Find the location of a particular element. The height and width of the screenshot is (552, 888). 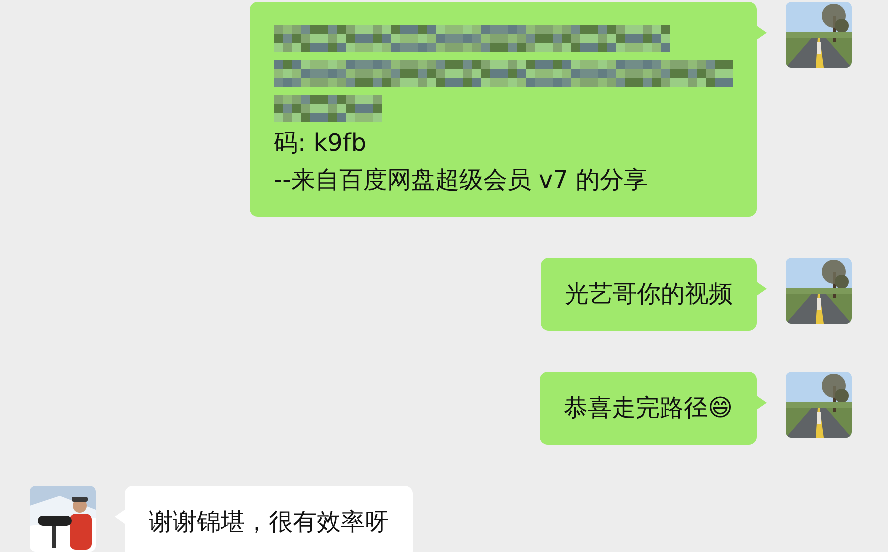

message-text: 恭喜走完路径😄 is located at coordinates (648, 408).